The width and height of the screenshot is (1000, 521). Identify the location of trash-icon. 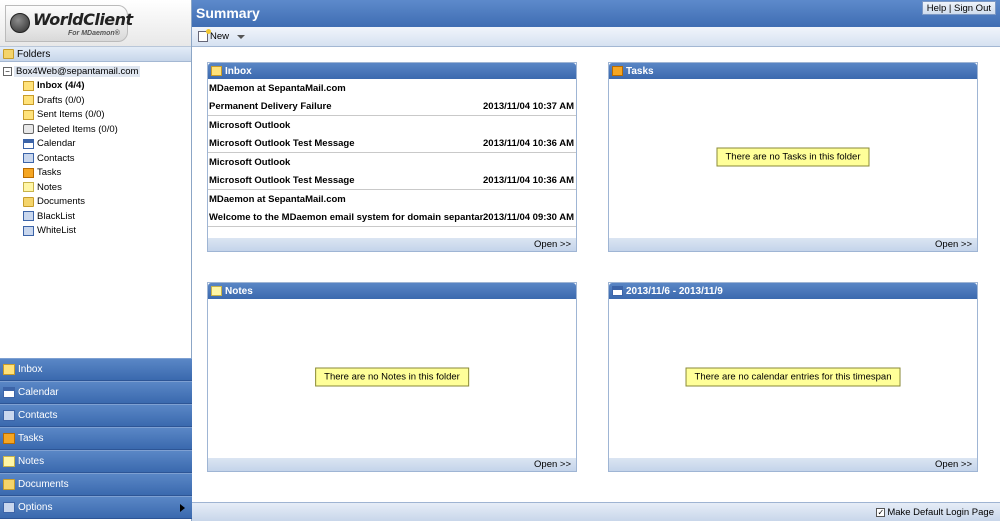
(28, 129).